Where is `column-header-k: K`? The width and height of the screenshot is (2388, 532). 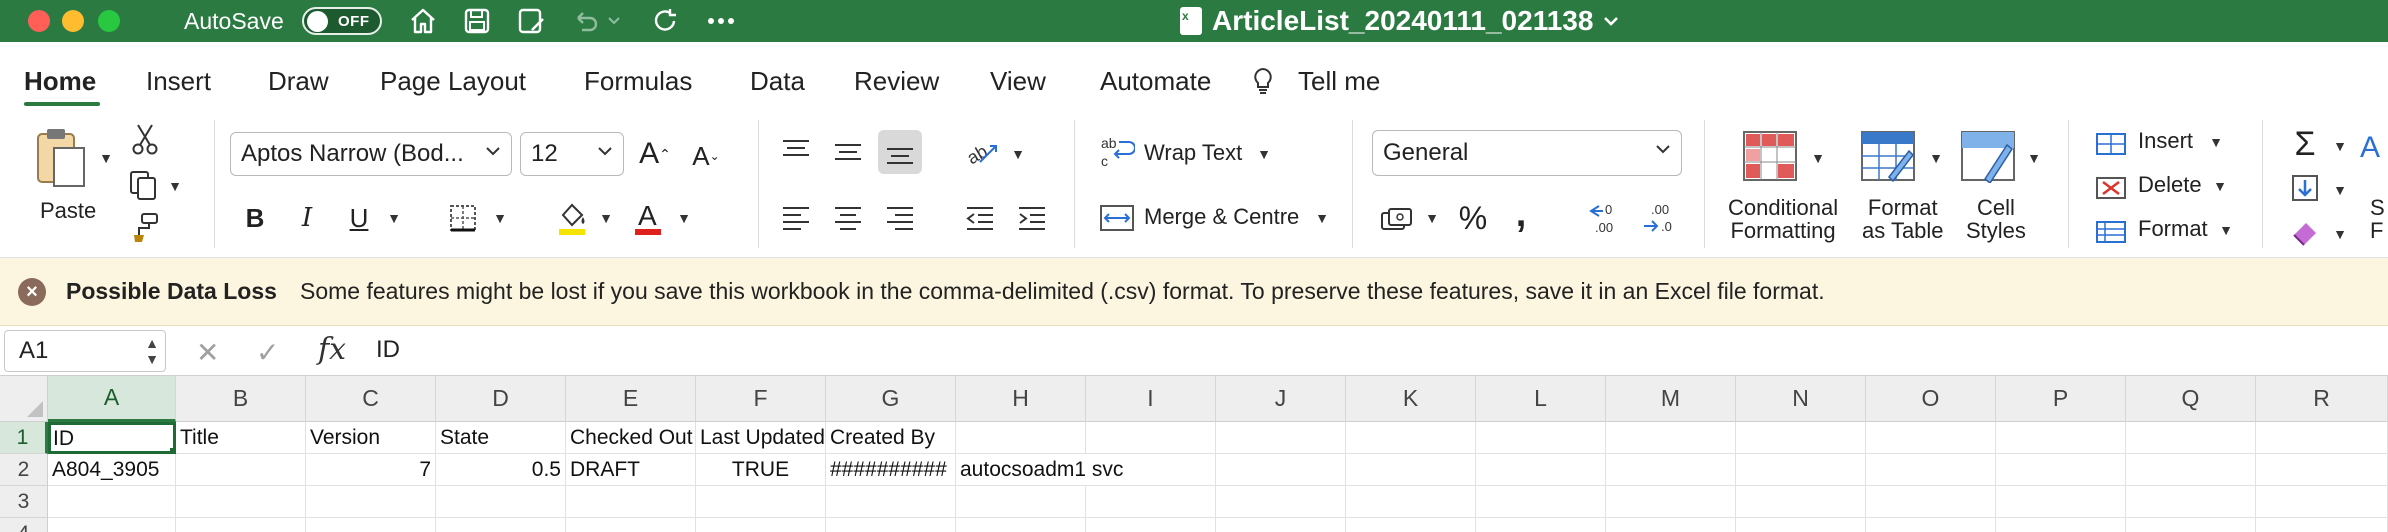 column-header-k: K is located at coordinates (1411, 399).